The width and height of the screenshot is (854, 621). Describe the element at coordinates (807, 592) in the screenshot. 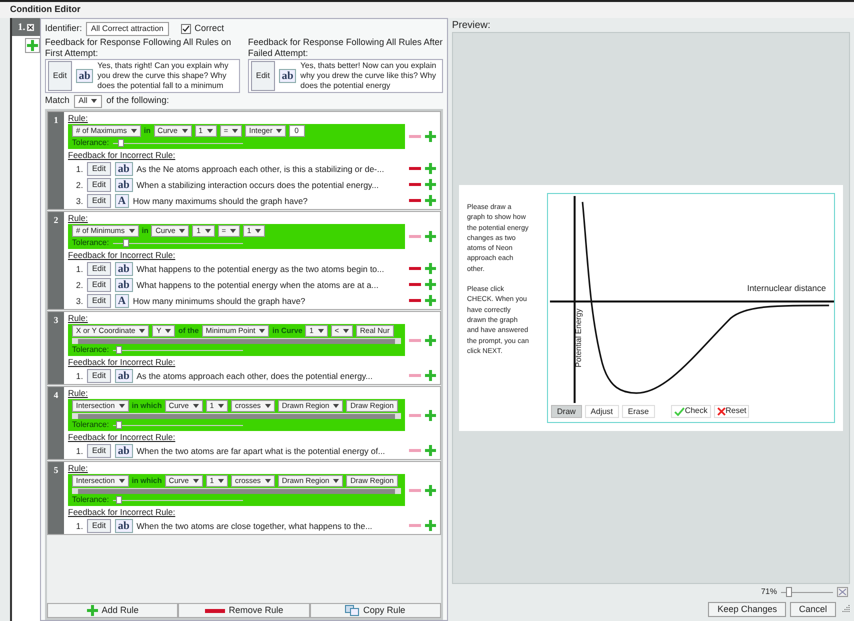

I see `zoom-slider` at that location.